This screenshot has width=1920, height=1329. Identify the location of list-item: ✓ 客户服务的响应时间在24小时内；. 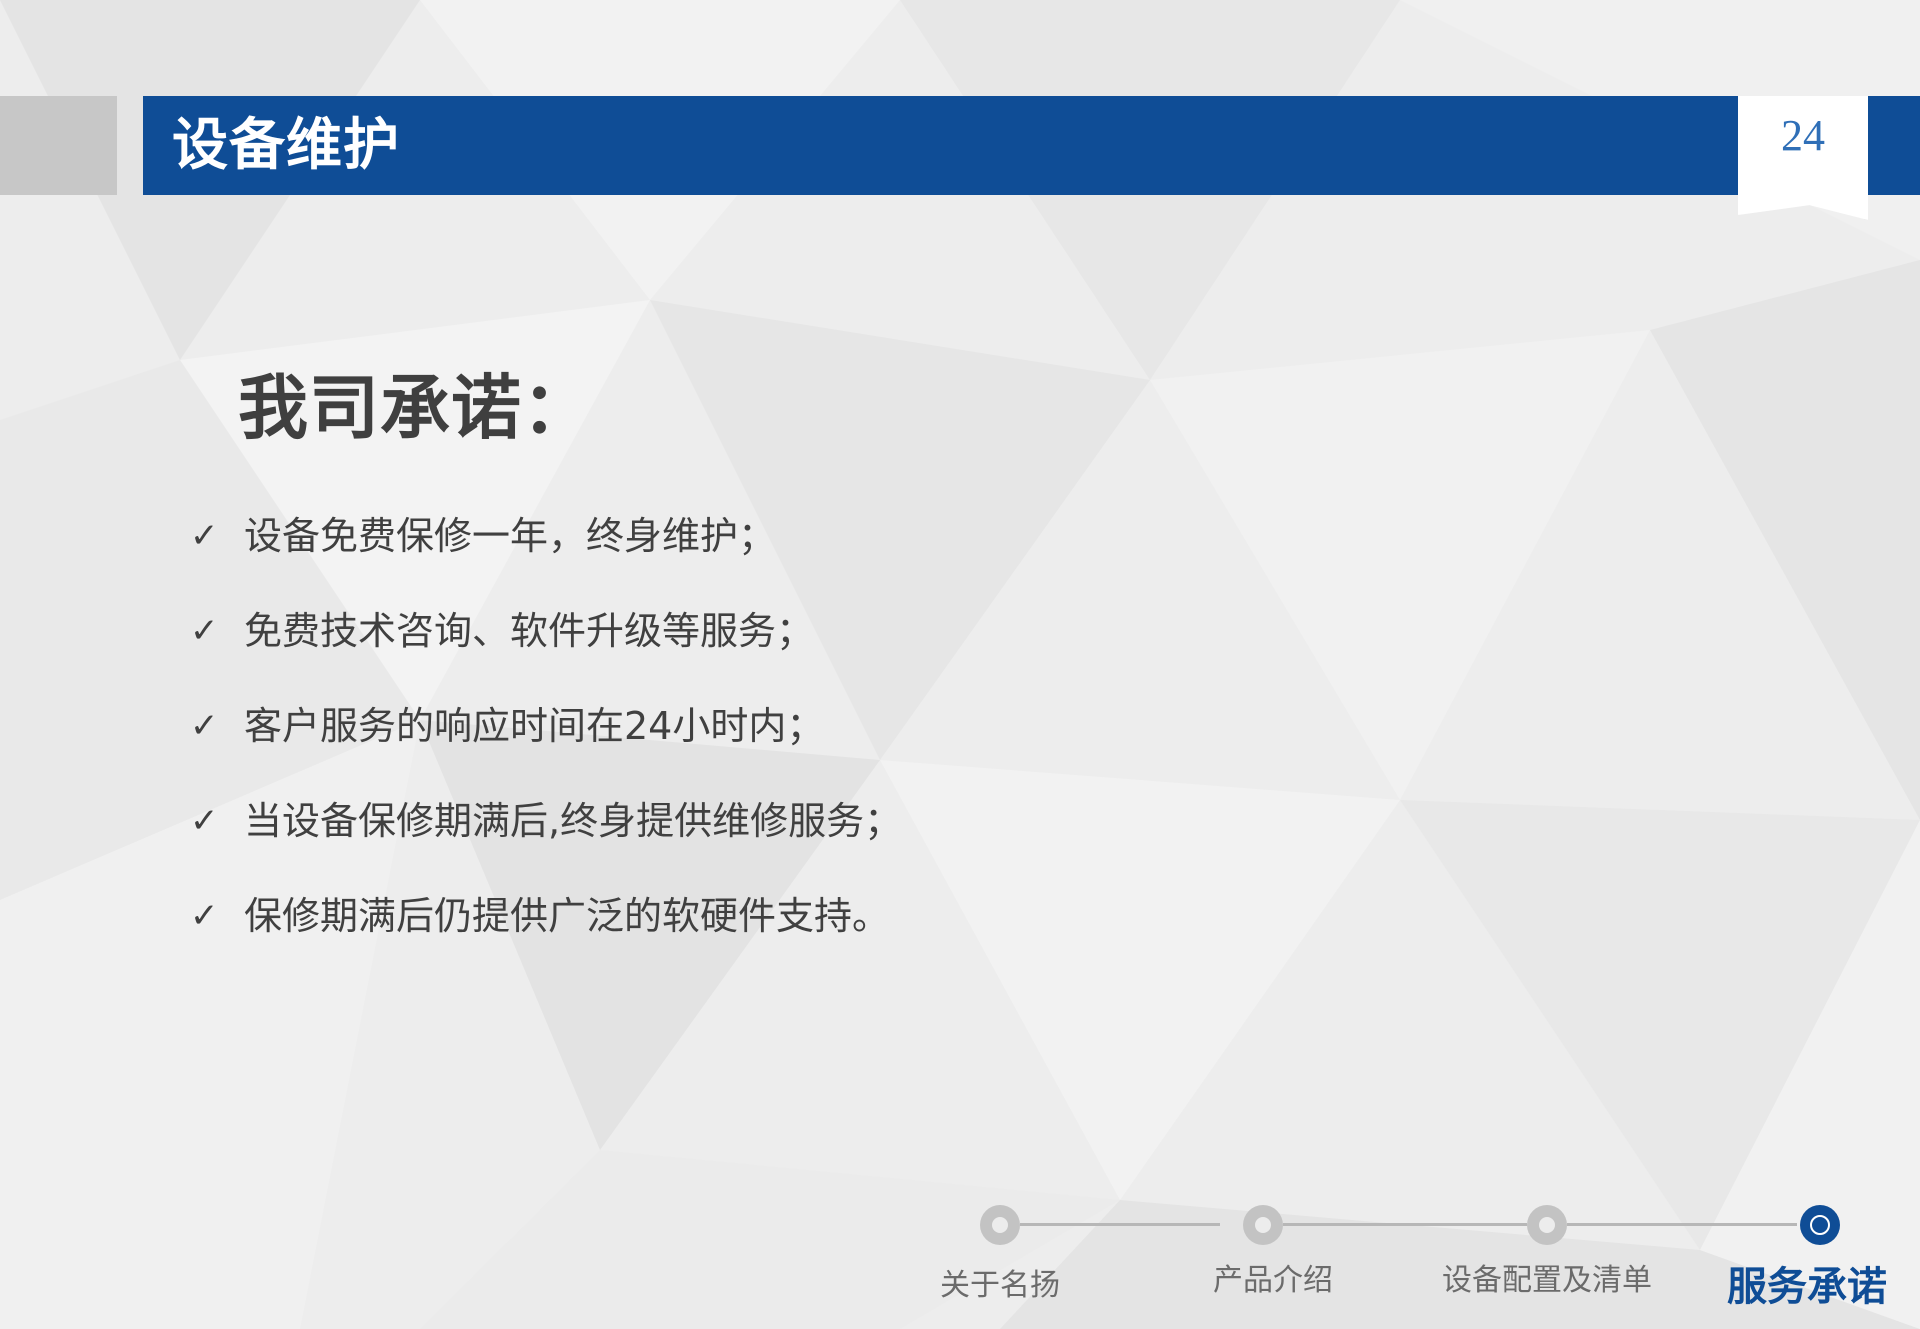
(546, 743).